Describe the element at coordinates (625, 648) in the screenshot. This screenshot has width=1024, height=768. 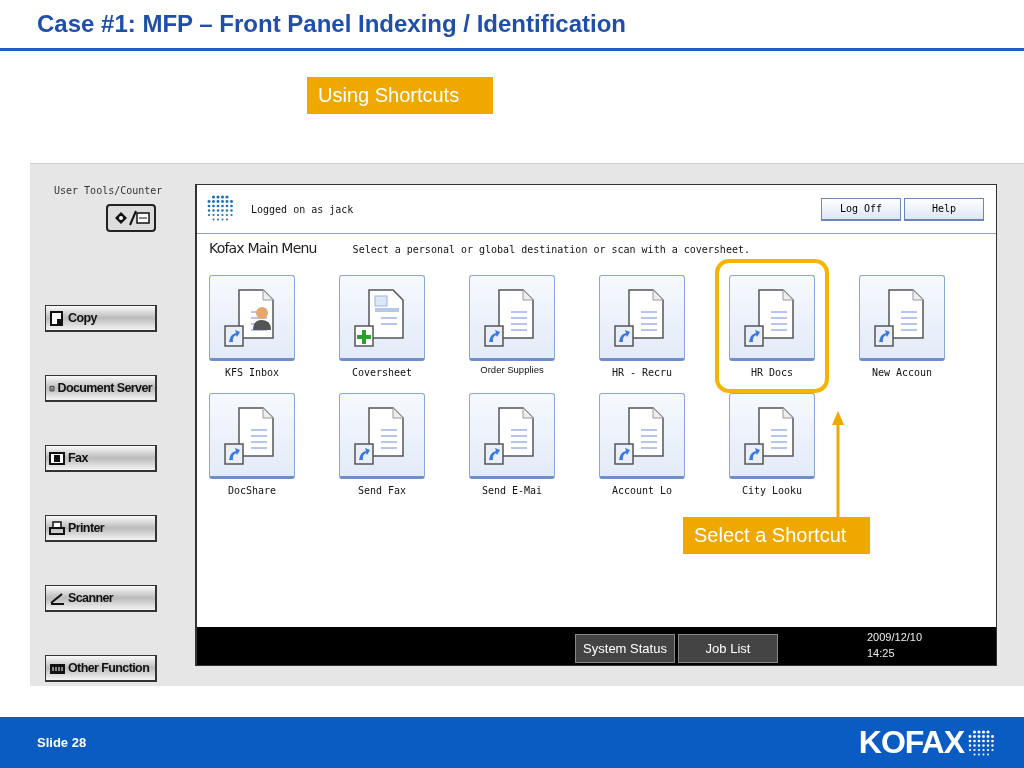
I see `status-button: System Status` at that location.